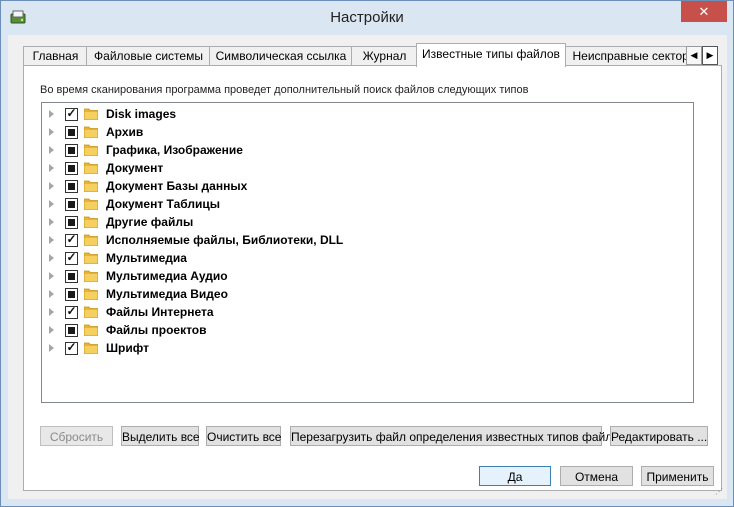  What do you see at coordinates (160, 312) in the screenshot?
I see `tree-item-label: Файлы Интернета` at bounding box center [160, 312].